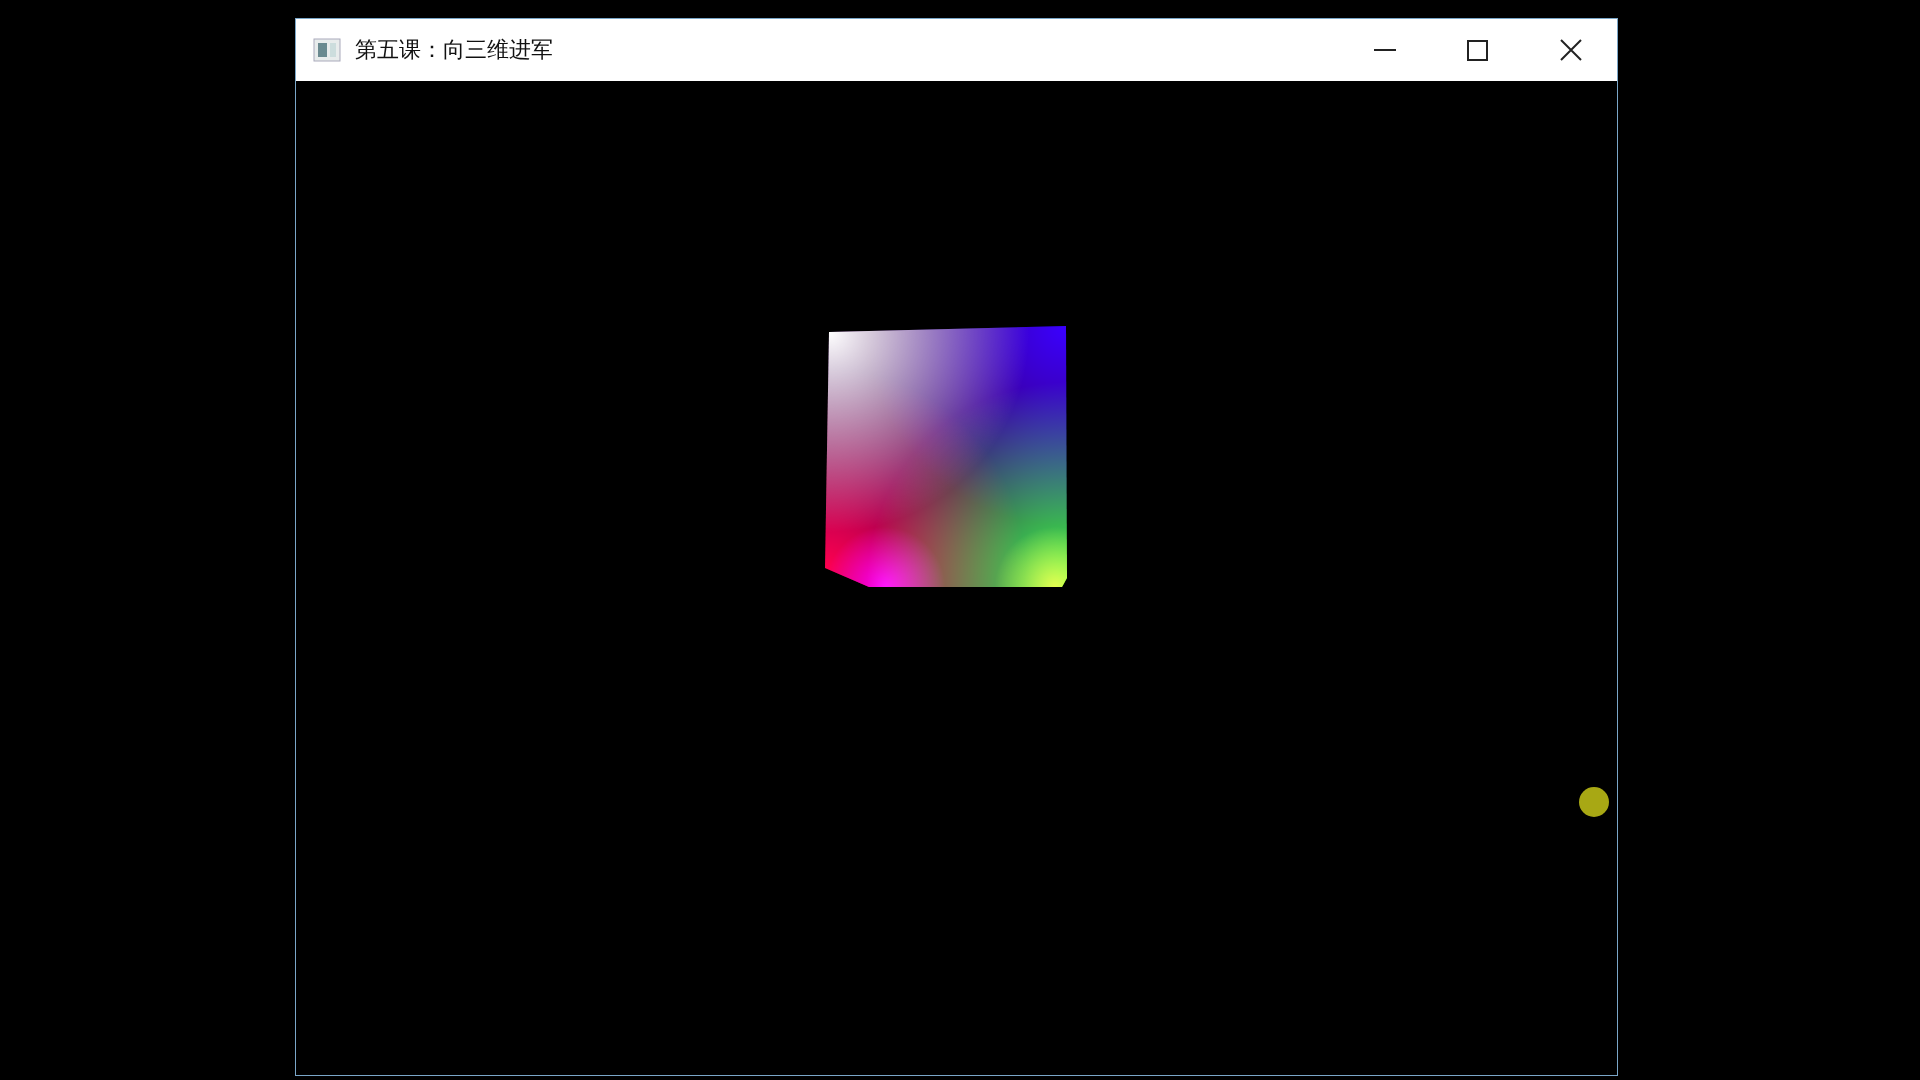  What do you see at coordinates (1477, 50) in the screenshot?
I see `maximize-icon` at bounding box center [1477, 50].